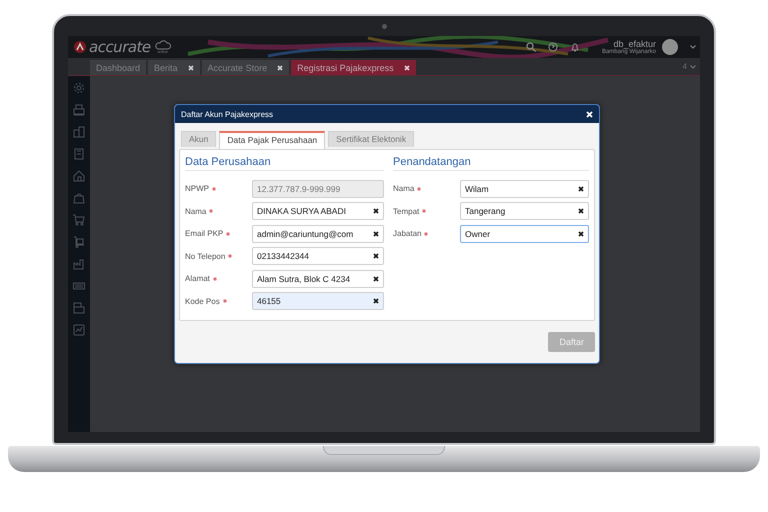 Image resolution: width=768 pixels, height=512 pixels. Describe the element at coordinates (406, 211) in the screenshot. I see `field-label: Tempat` at that location.